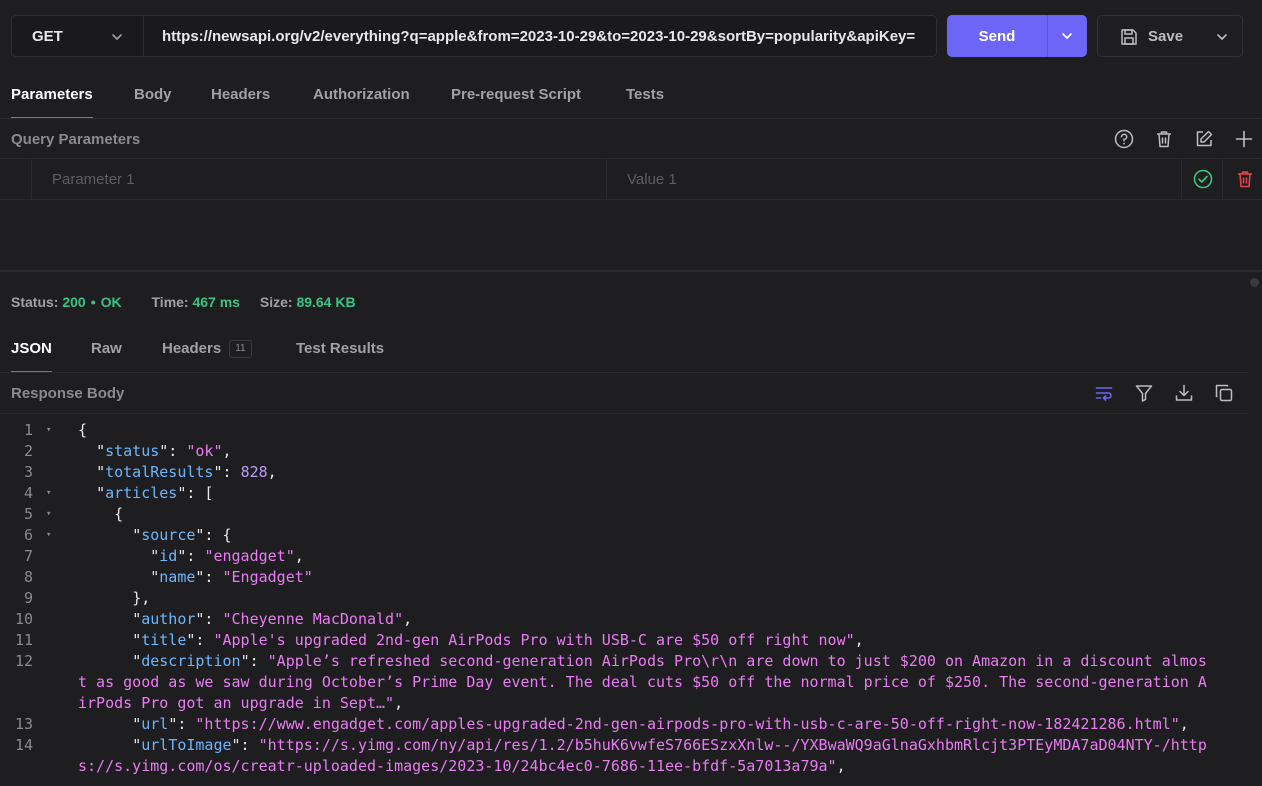 Image resolution: width=1262 pixels, height=786 pixels. What do you see at coordinates (1254, 282) in the screenshot?
I see `response-scroll-thumb` at bounding box center [1254, 282].